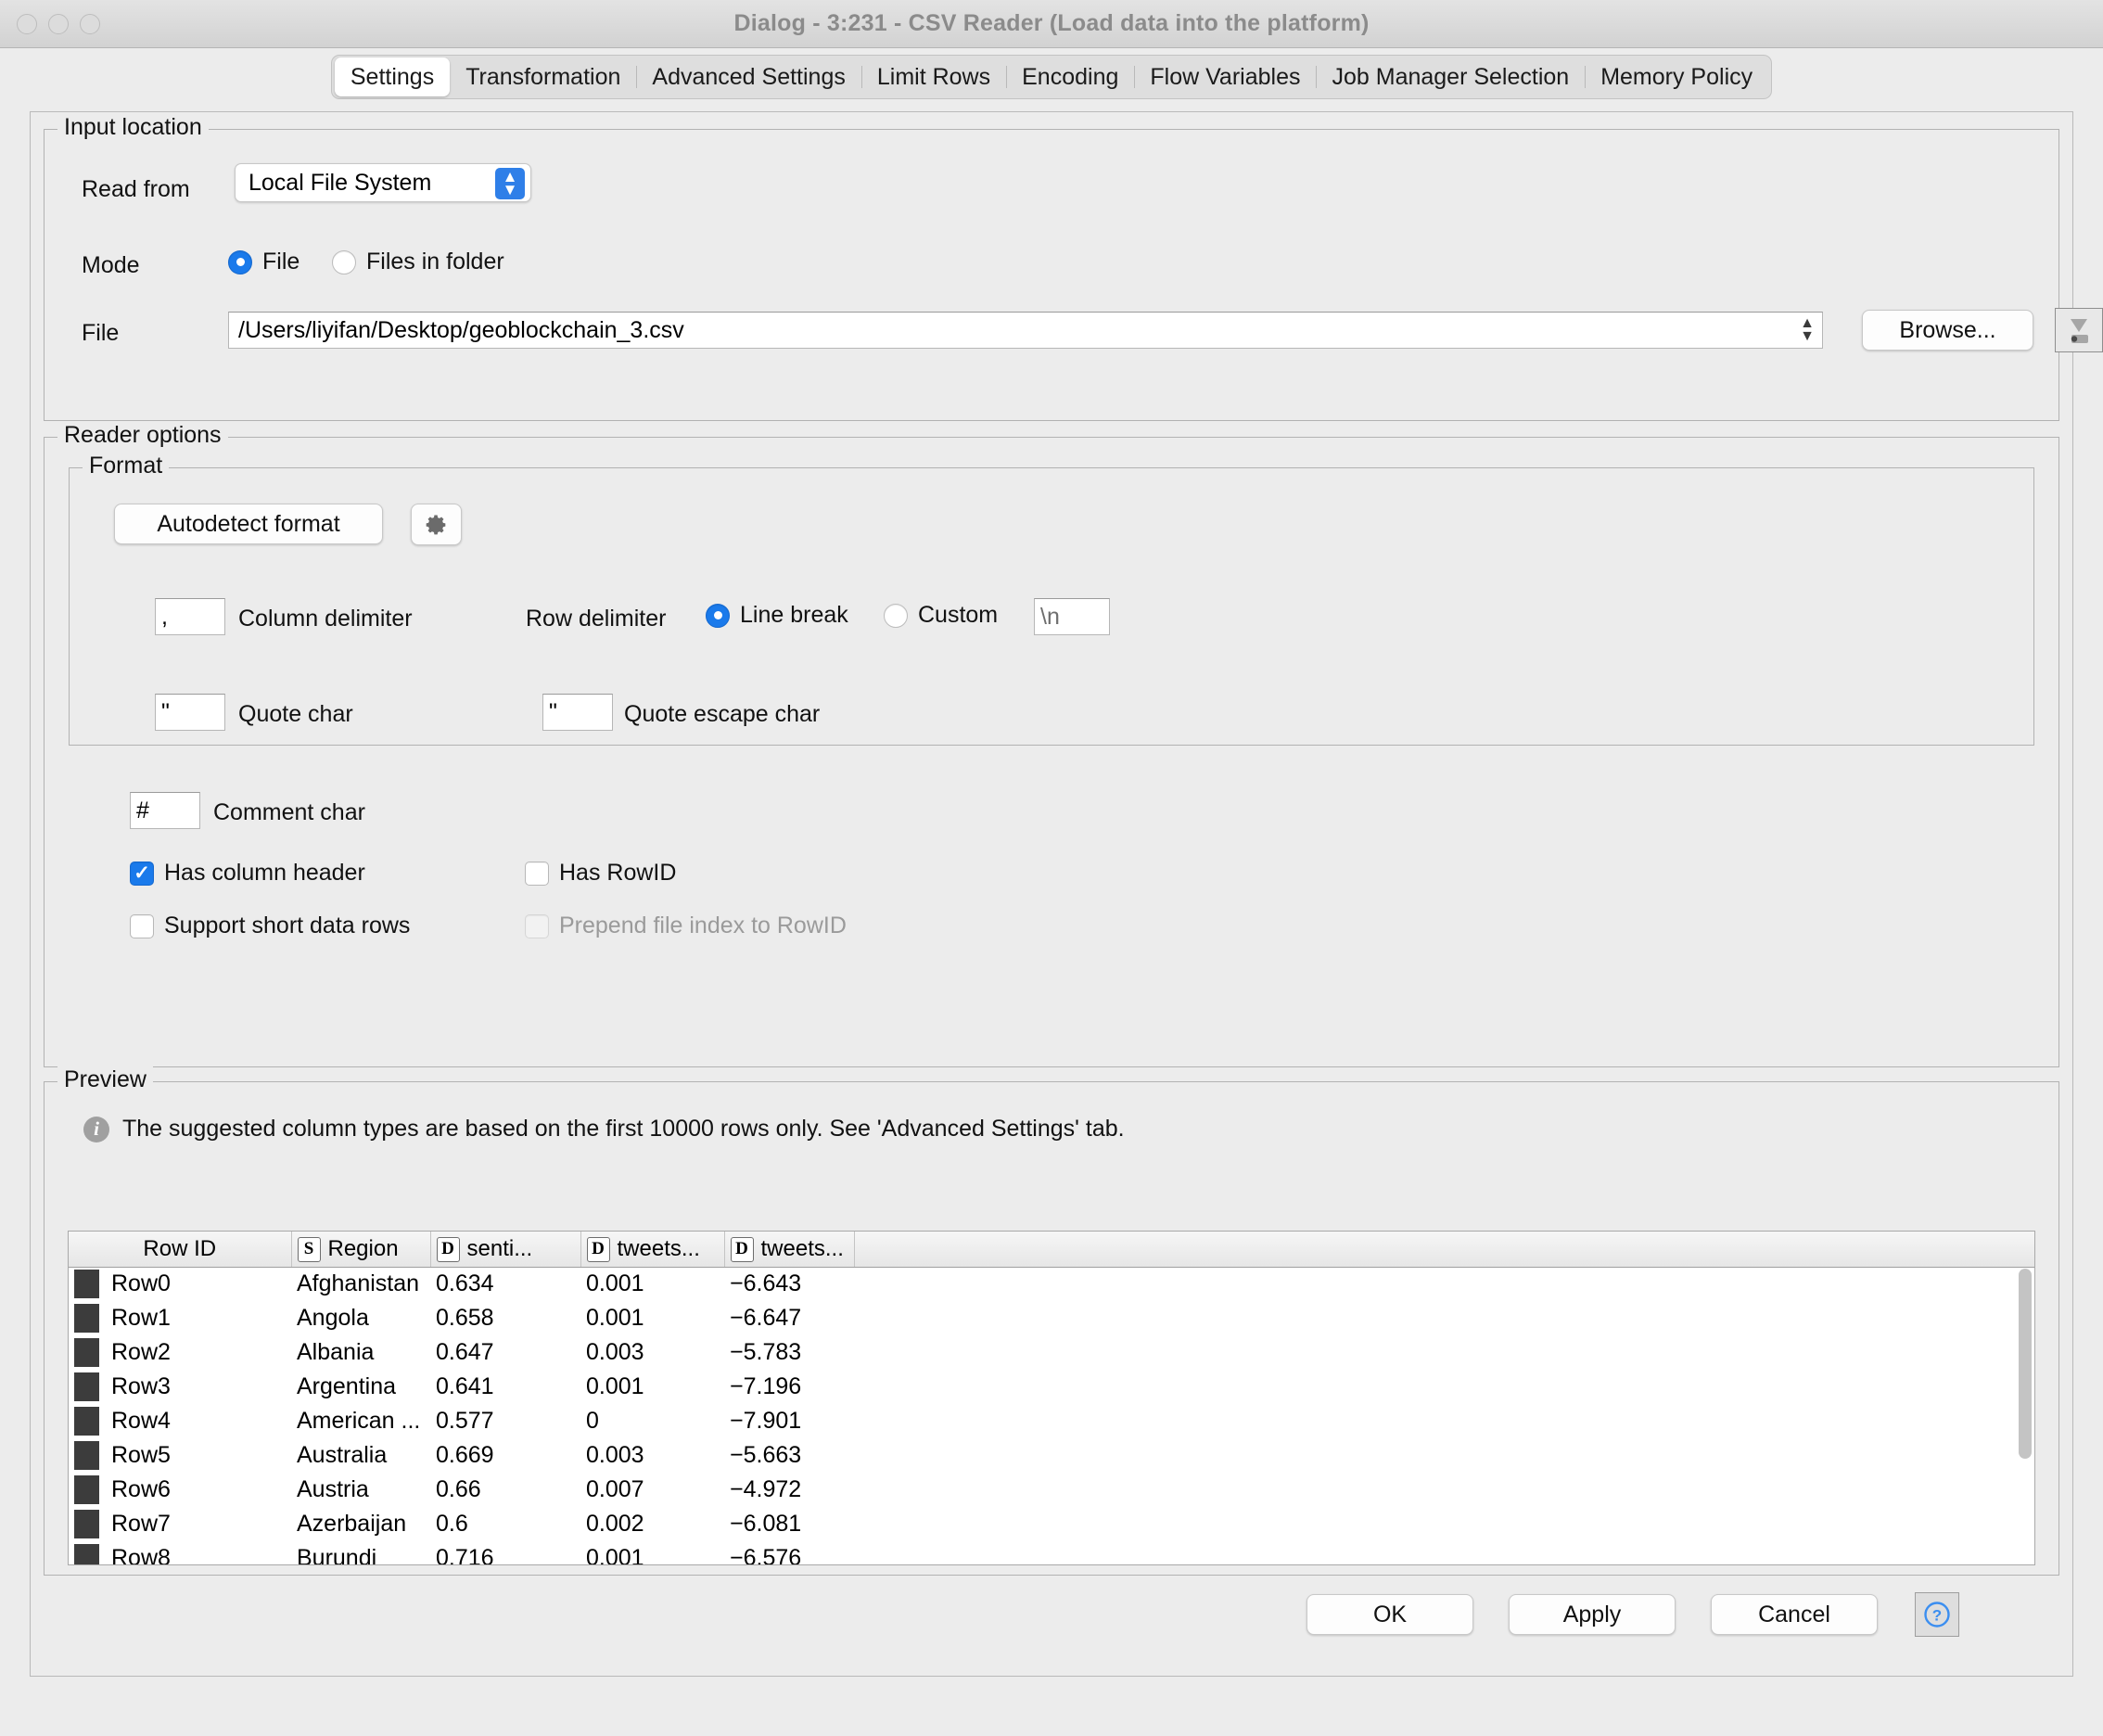 This screenshot has width=2103, height=1736. Describe the element at coordinates (141, 1455) in the screenshot. I see `cell-row-id: Row5` at that location.